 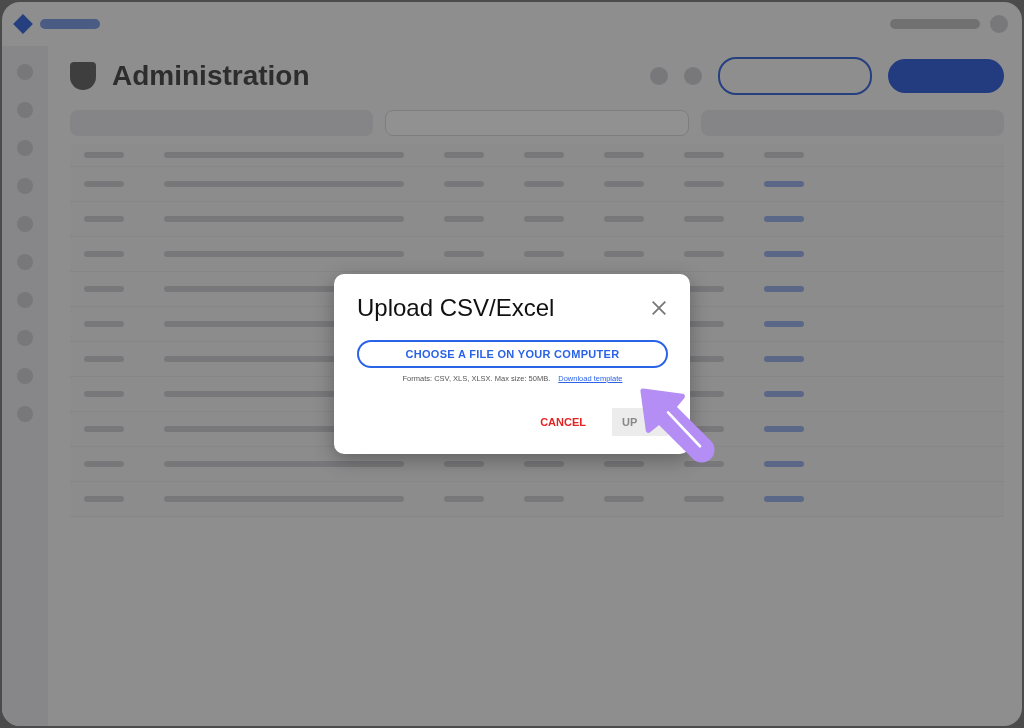 What do you see at coordinates (946, 76) in the screenshot?
I see `primary-button` at bounding box center [946, 76].